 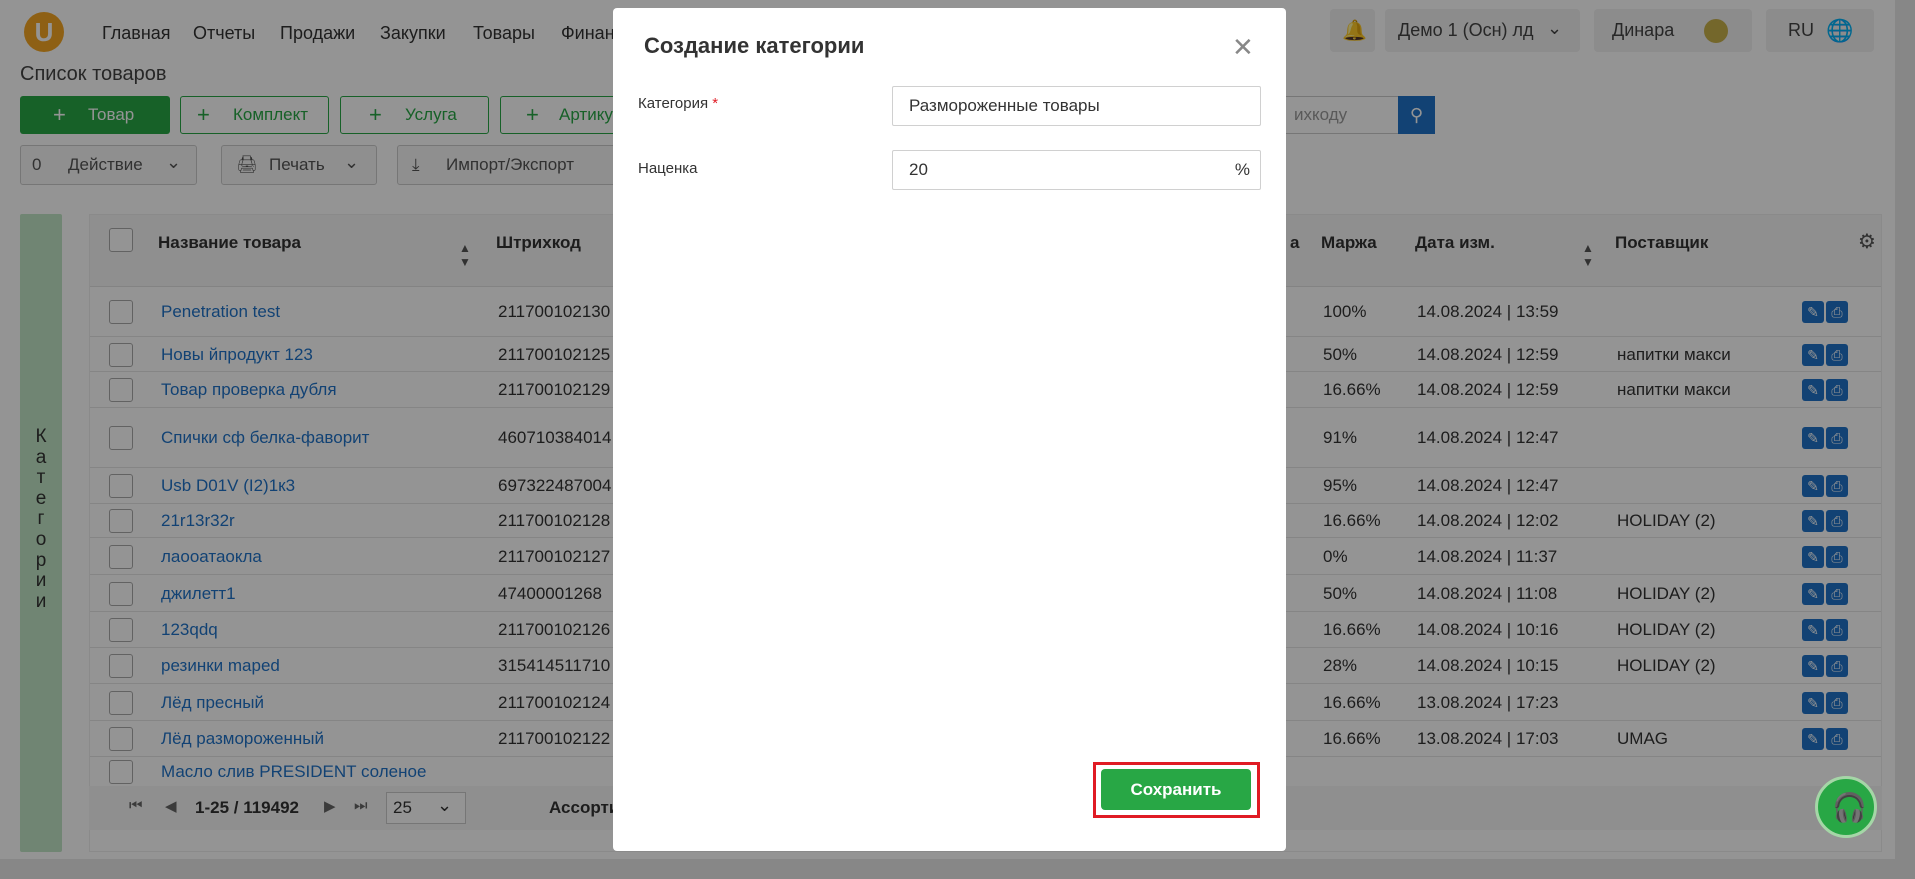 I want to click on dialog-title: Создание категории, so click(x=754, y=45).